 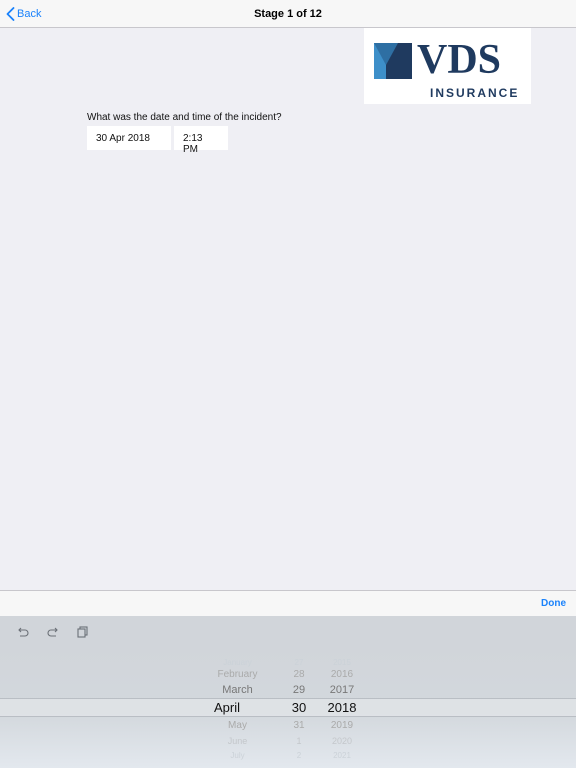 I want to click on page-title: Stage 1 of 12, so click(x=288, y=14).